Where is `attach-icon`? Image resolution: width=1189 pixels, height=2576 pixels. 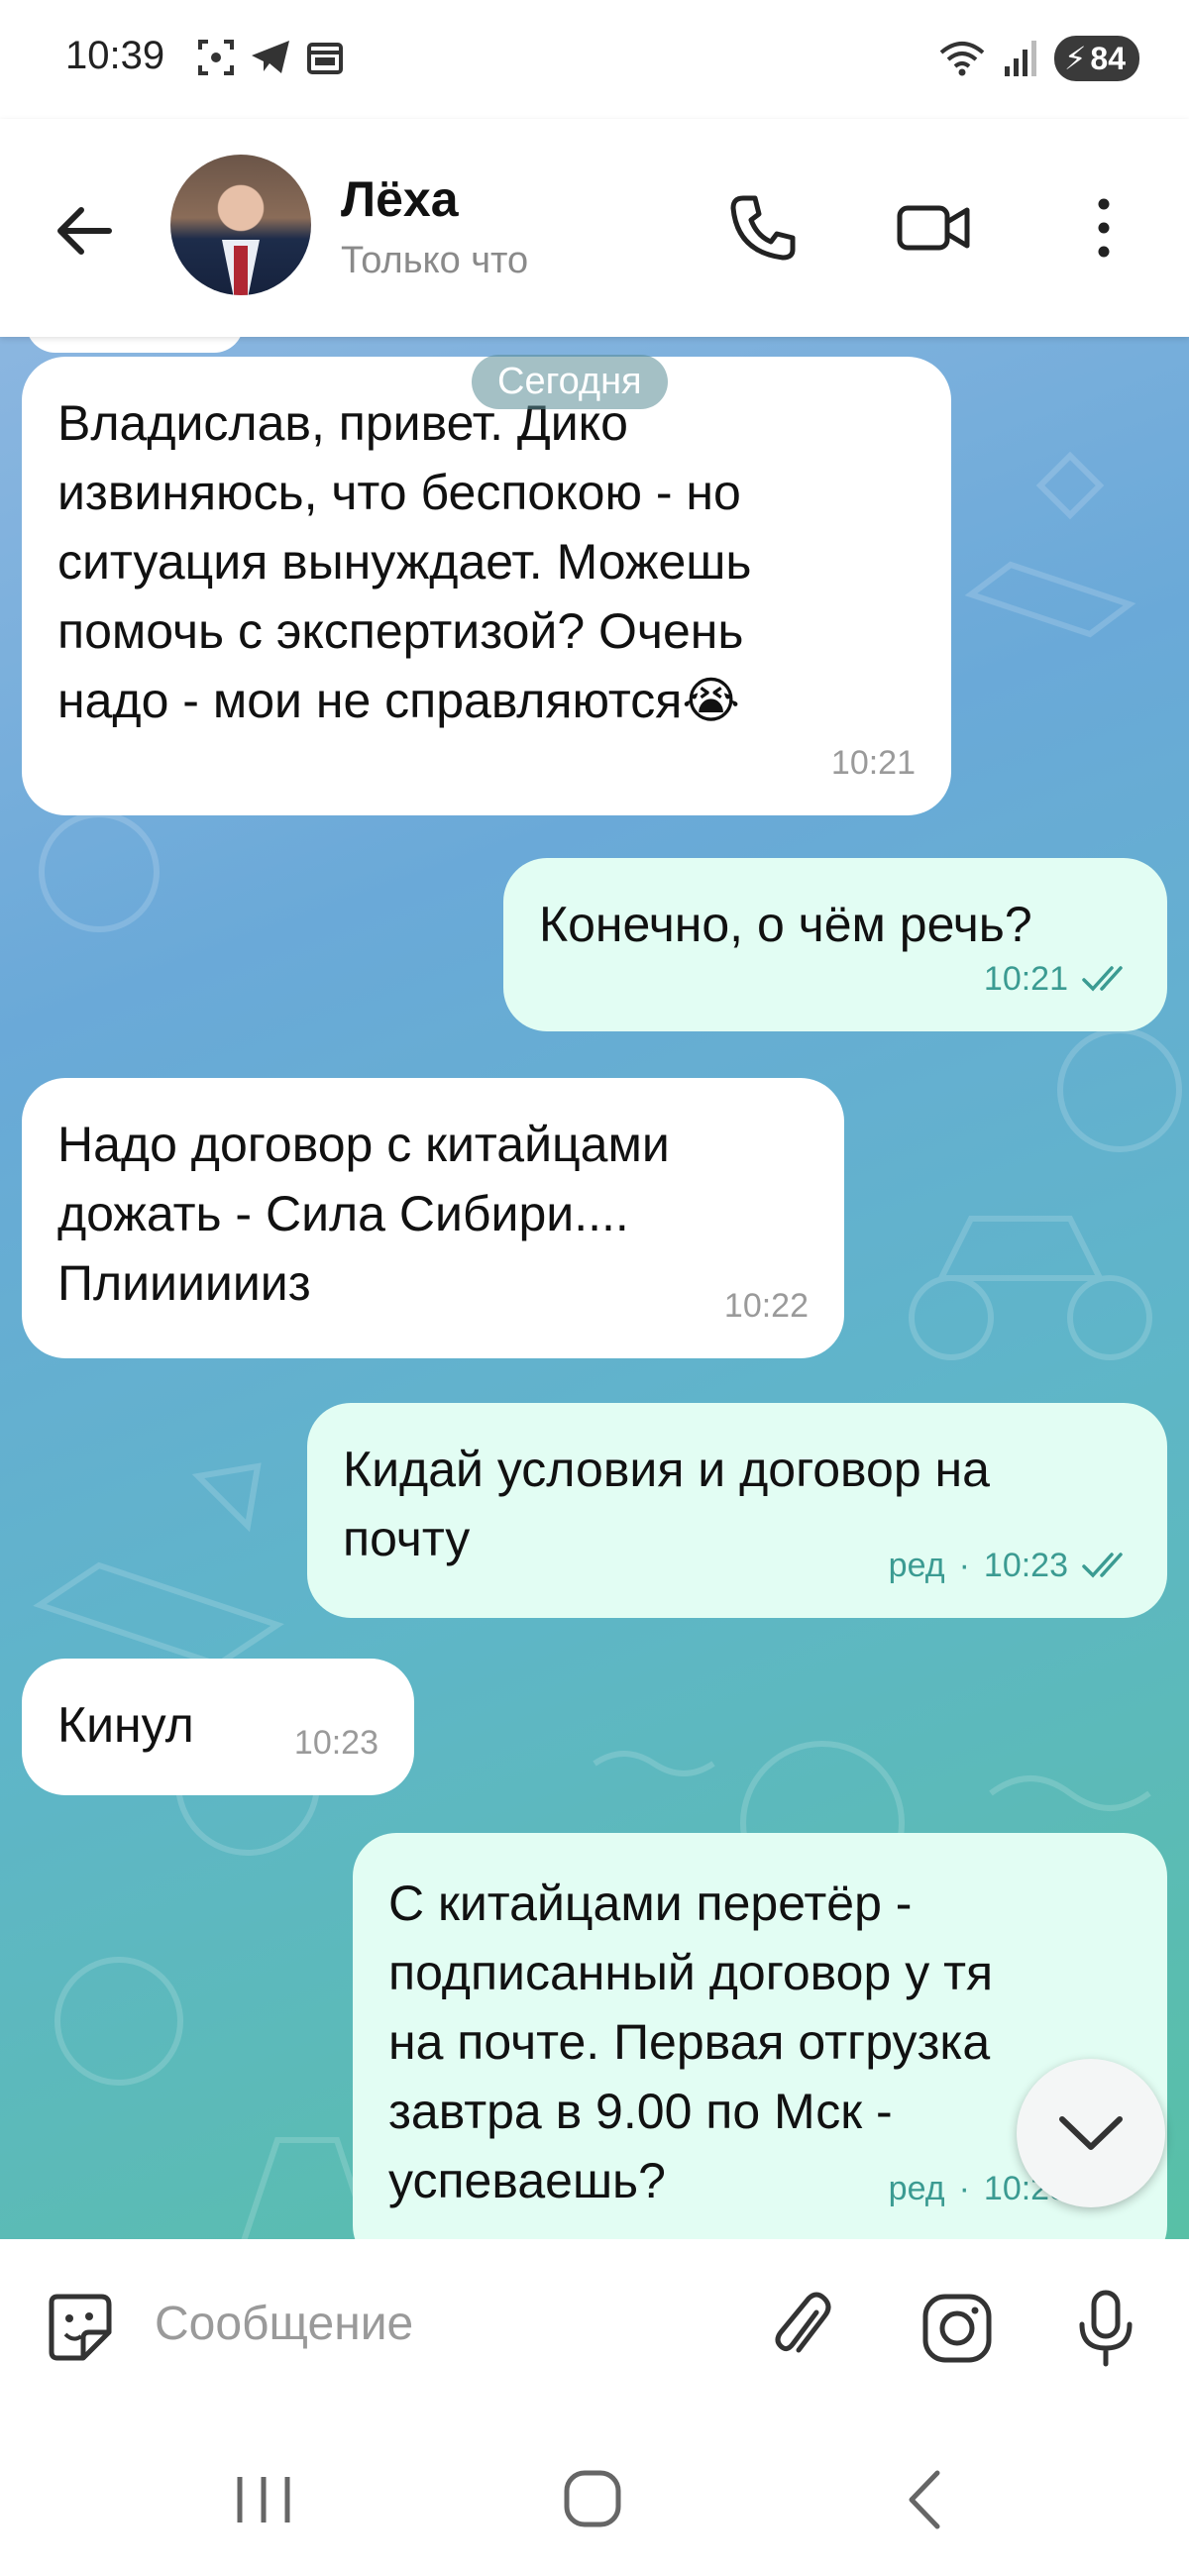
attach-icon is located at coordinates (802, 2328).